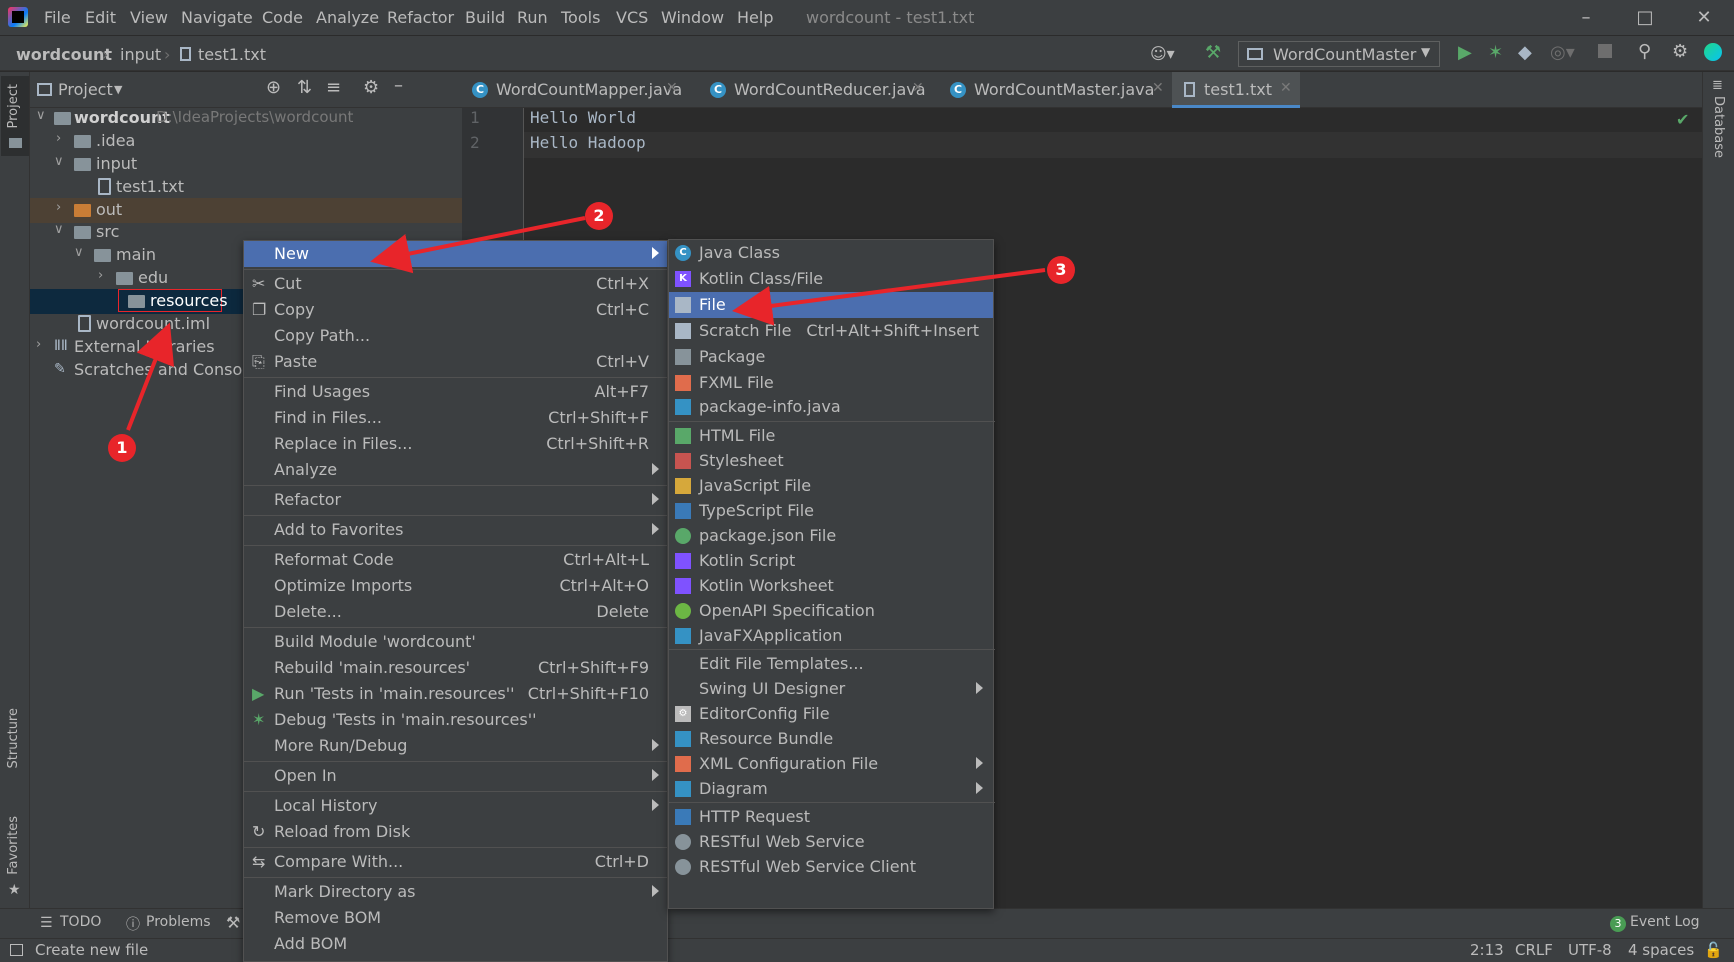 The width and height of the screenshot is (1734, 962). I want to click on context-menu-item: Find in Files... Ctrl+Shift+F, so click(455, 418).